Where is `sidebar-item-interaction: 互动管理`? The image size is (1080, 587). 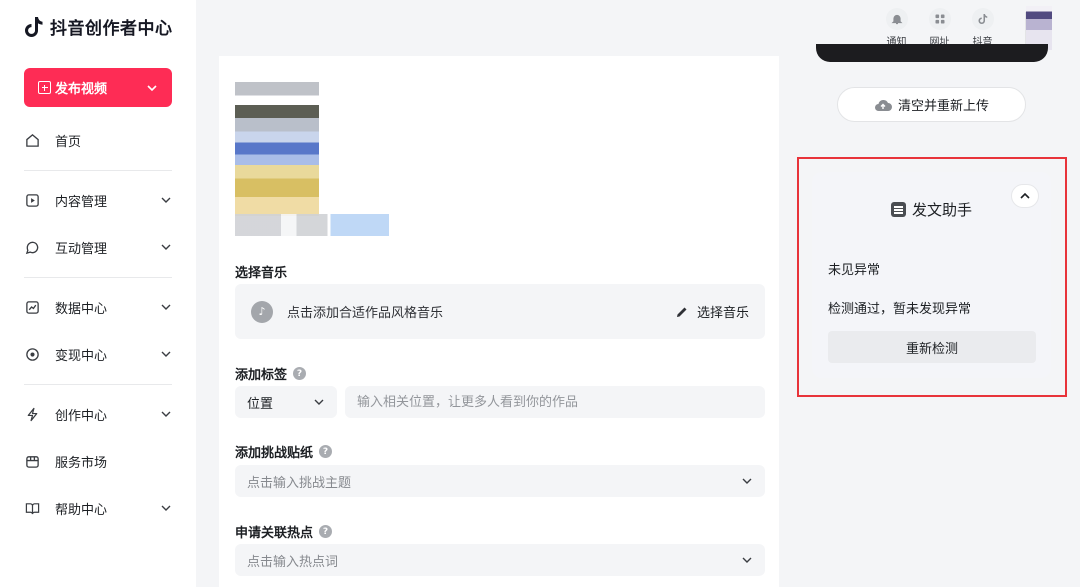
sidebar-item-interaction: 互动管理 is located at coordinates (98, 247).